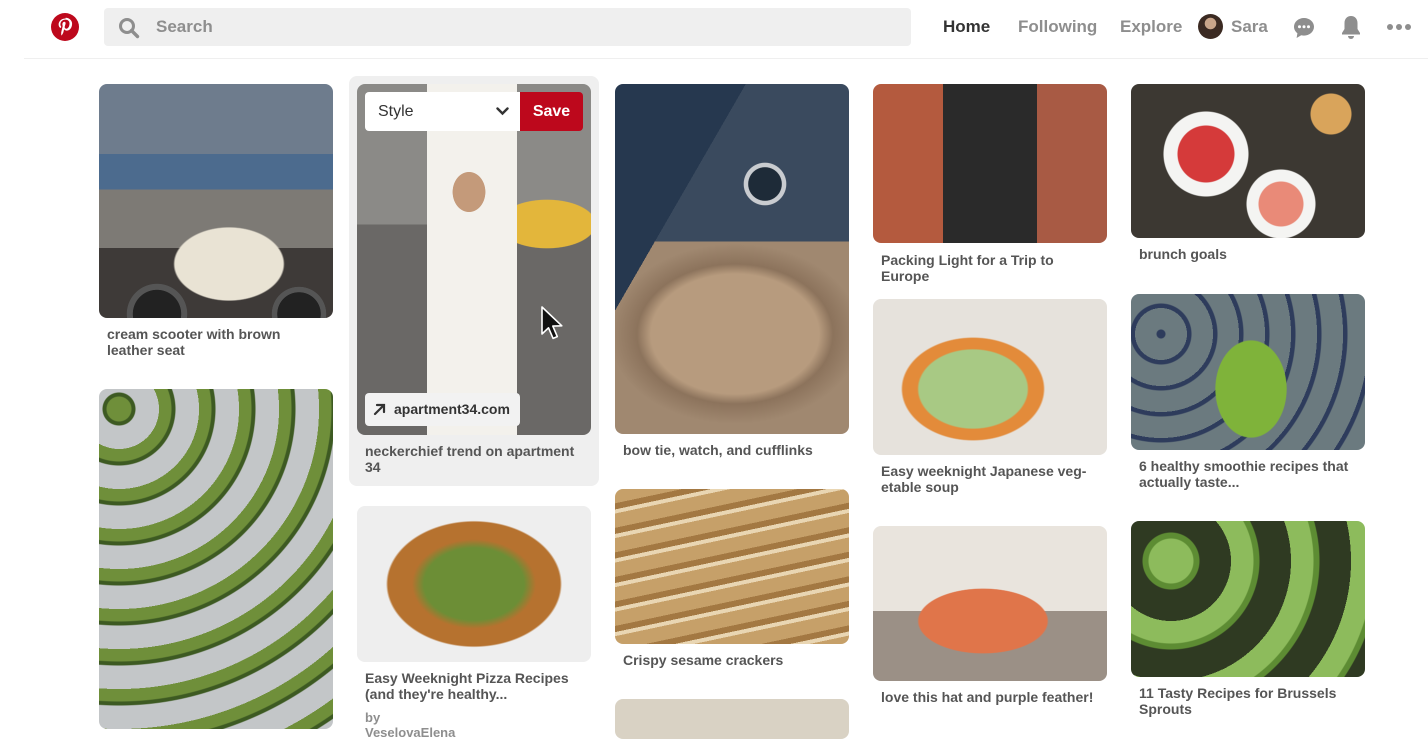 This screenshot has width=1428, height=740. What do you see at coordinates (552, 323) in the screenshot?
I see `mouse-pointer-icon` at bounding box center [552, 323].